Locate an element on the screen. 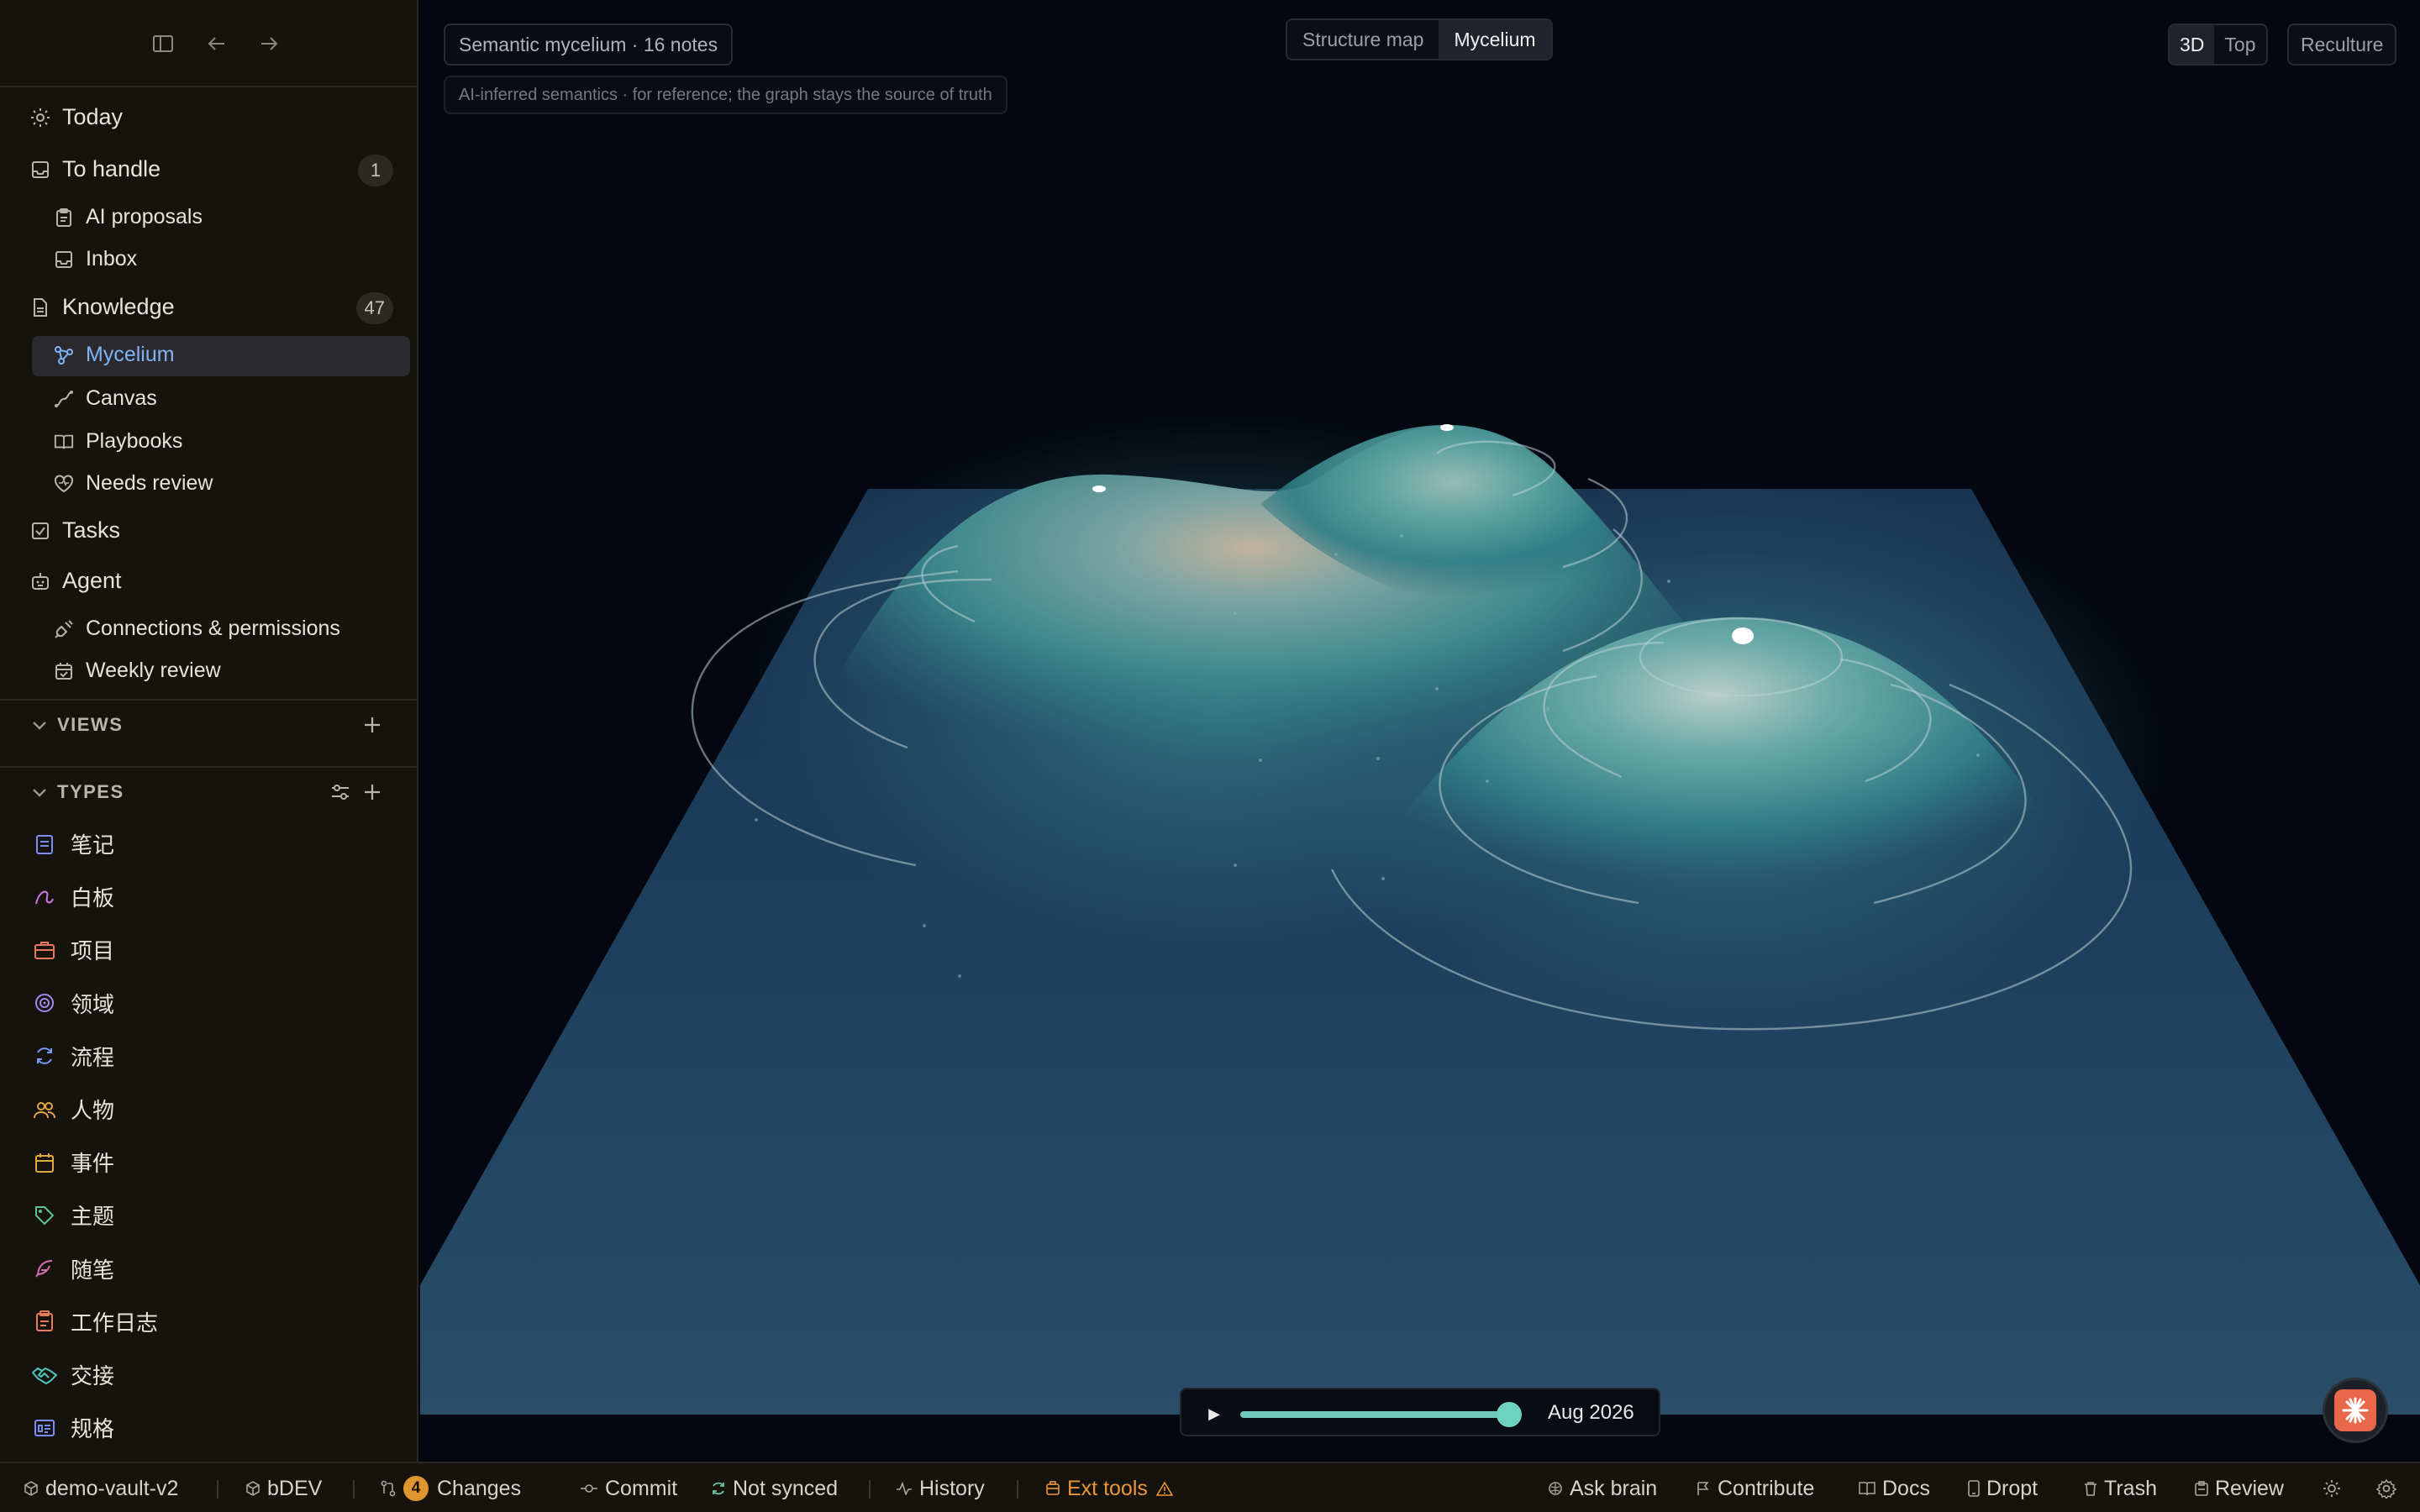 The image size is (2420, 1512). refresh-icon is located at coordinates (719, 1488).